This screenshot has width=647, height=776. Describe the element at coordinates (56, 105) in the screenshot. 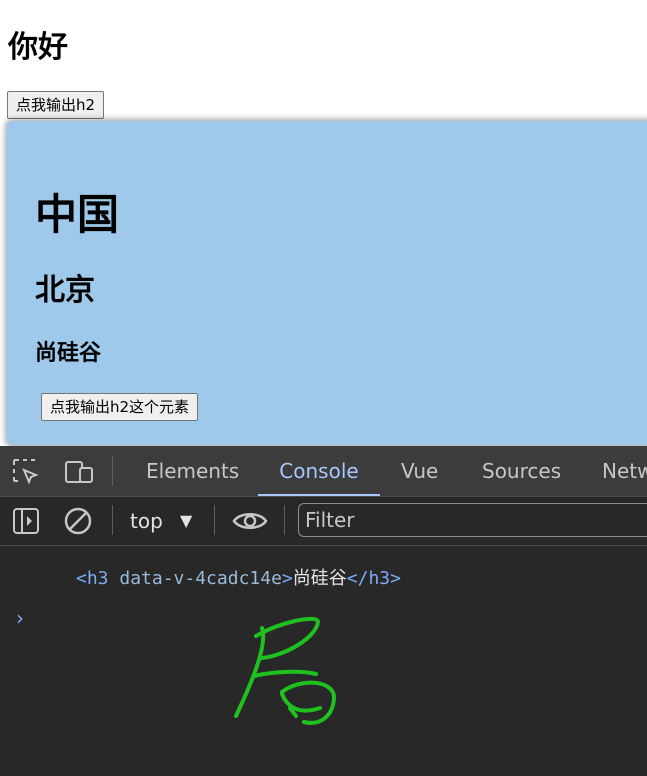

I see `output-h2-button: 点我输出h2` at that location.